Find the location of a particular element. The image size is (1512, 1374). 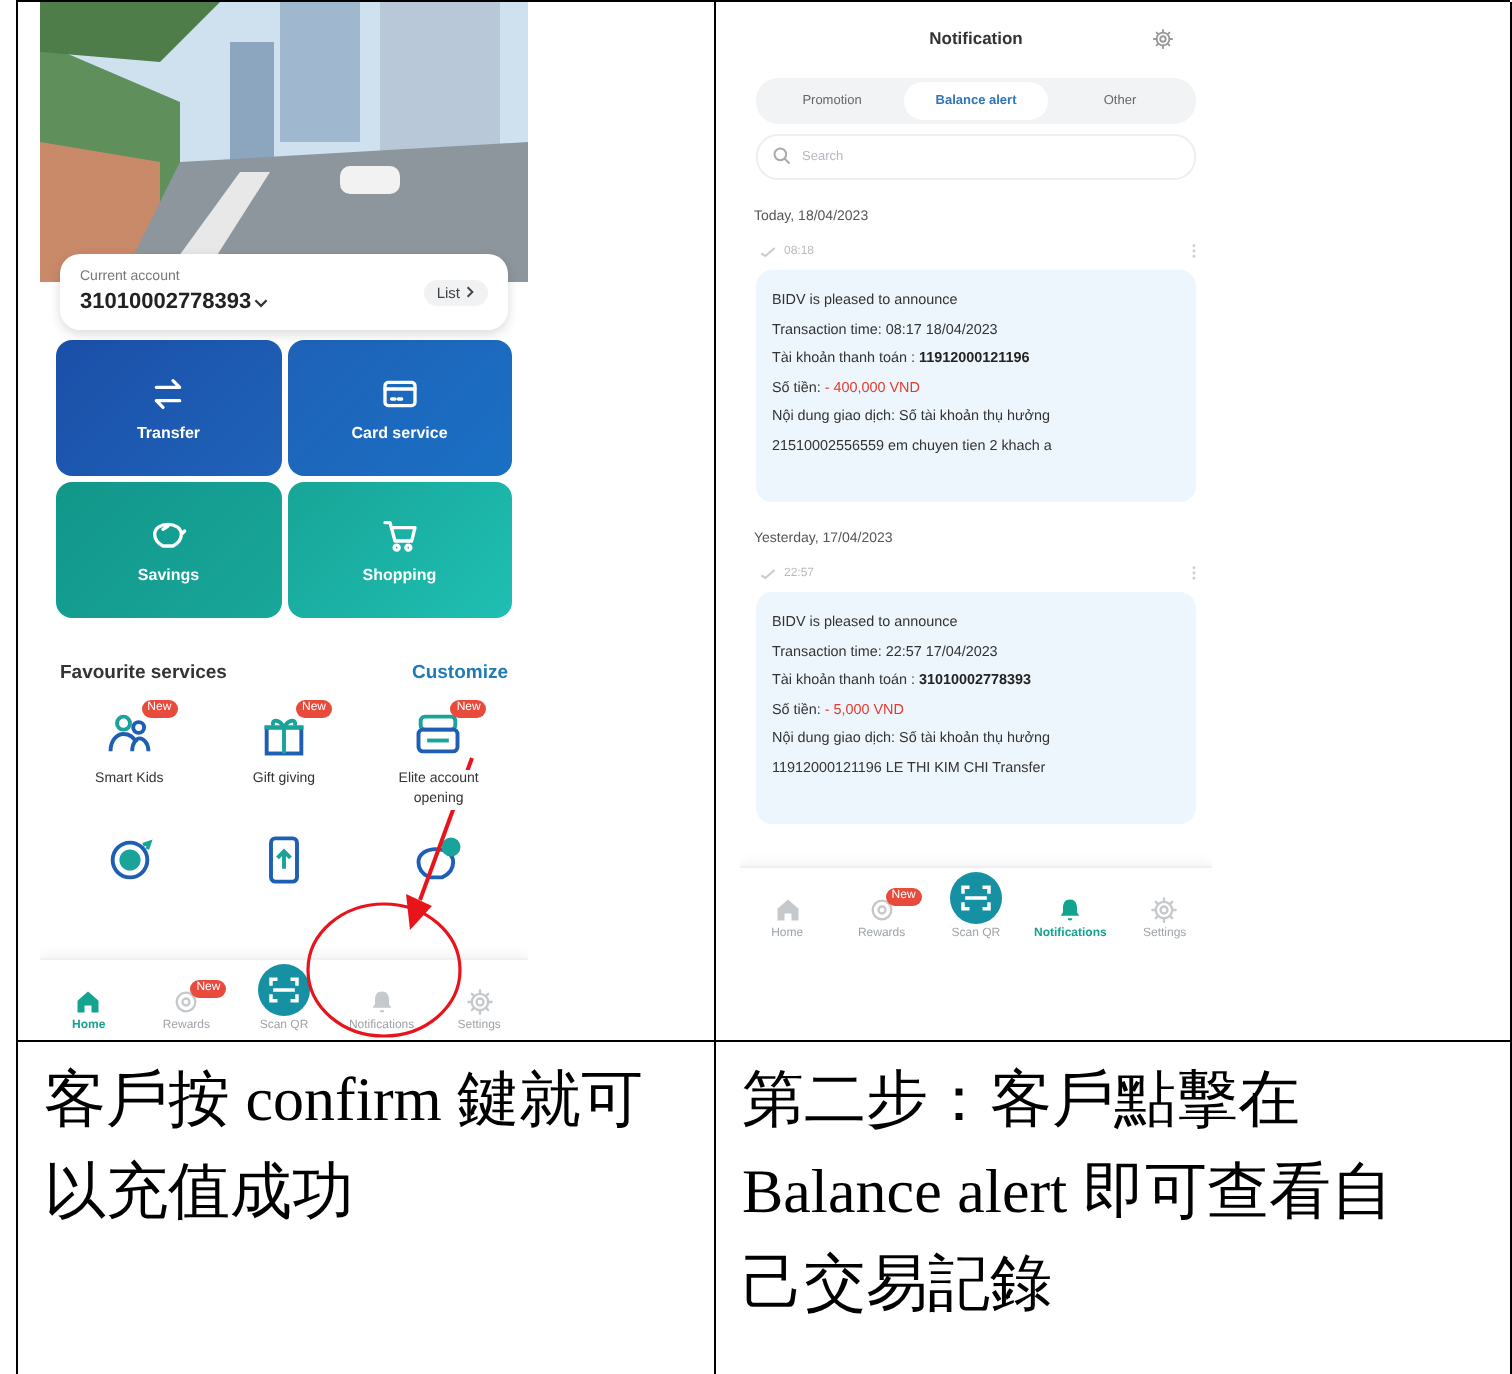

service-tile: Card service is located at coordinates (399, 408).